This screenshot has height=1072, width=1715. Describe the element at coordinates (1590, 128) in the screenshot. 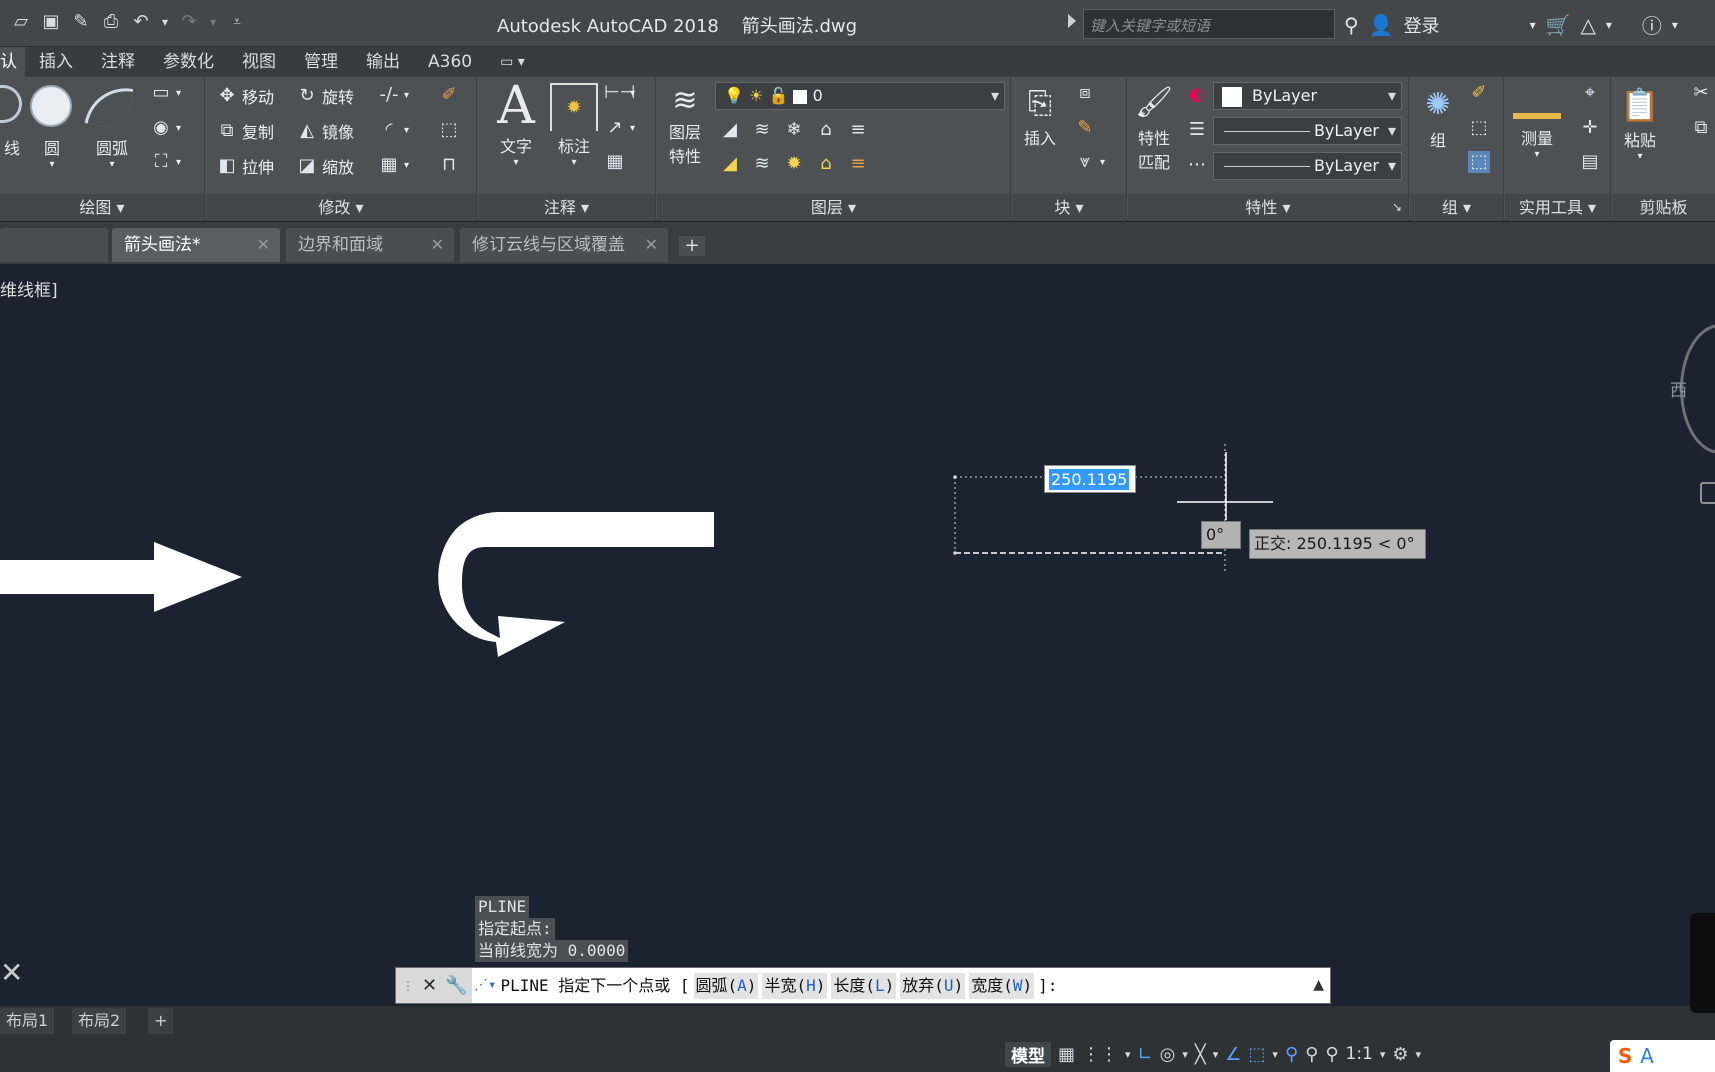

I see `point-button: ✛` at that location.